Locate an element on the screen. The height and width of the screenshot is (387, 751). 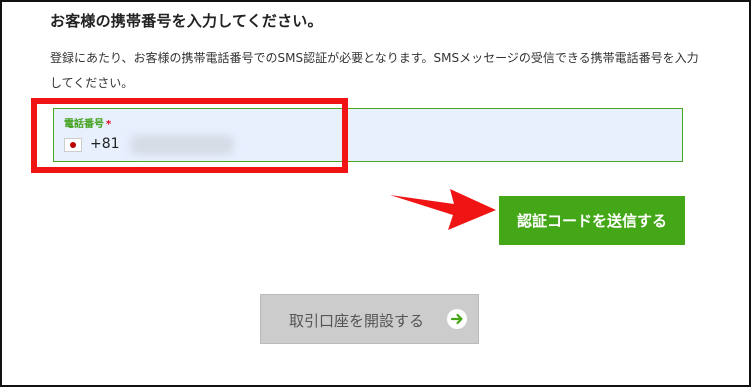
arrow-right-circle-icon is located at coordinates (457, 319).